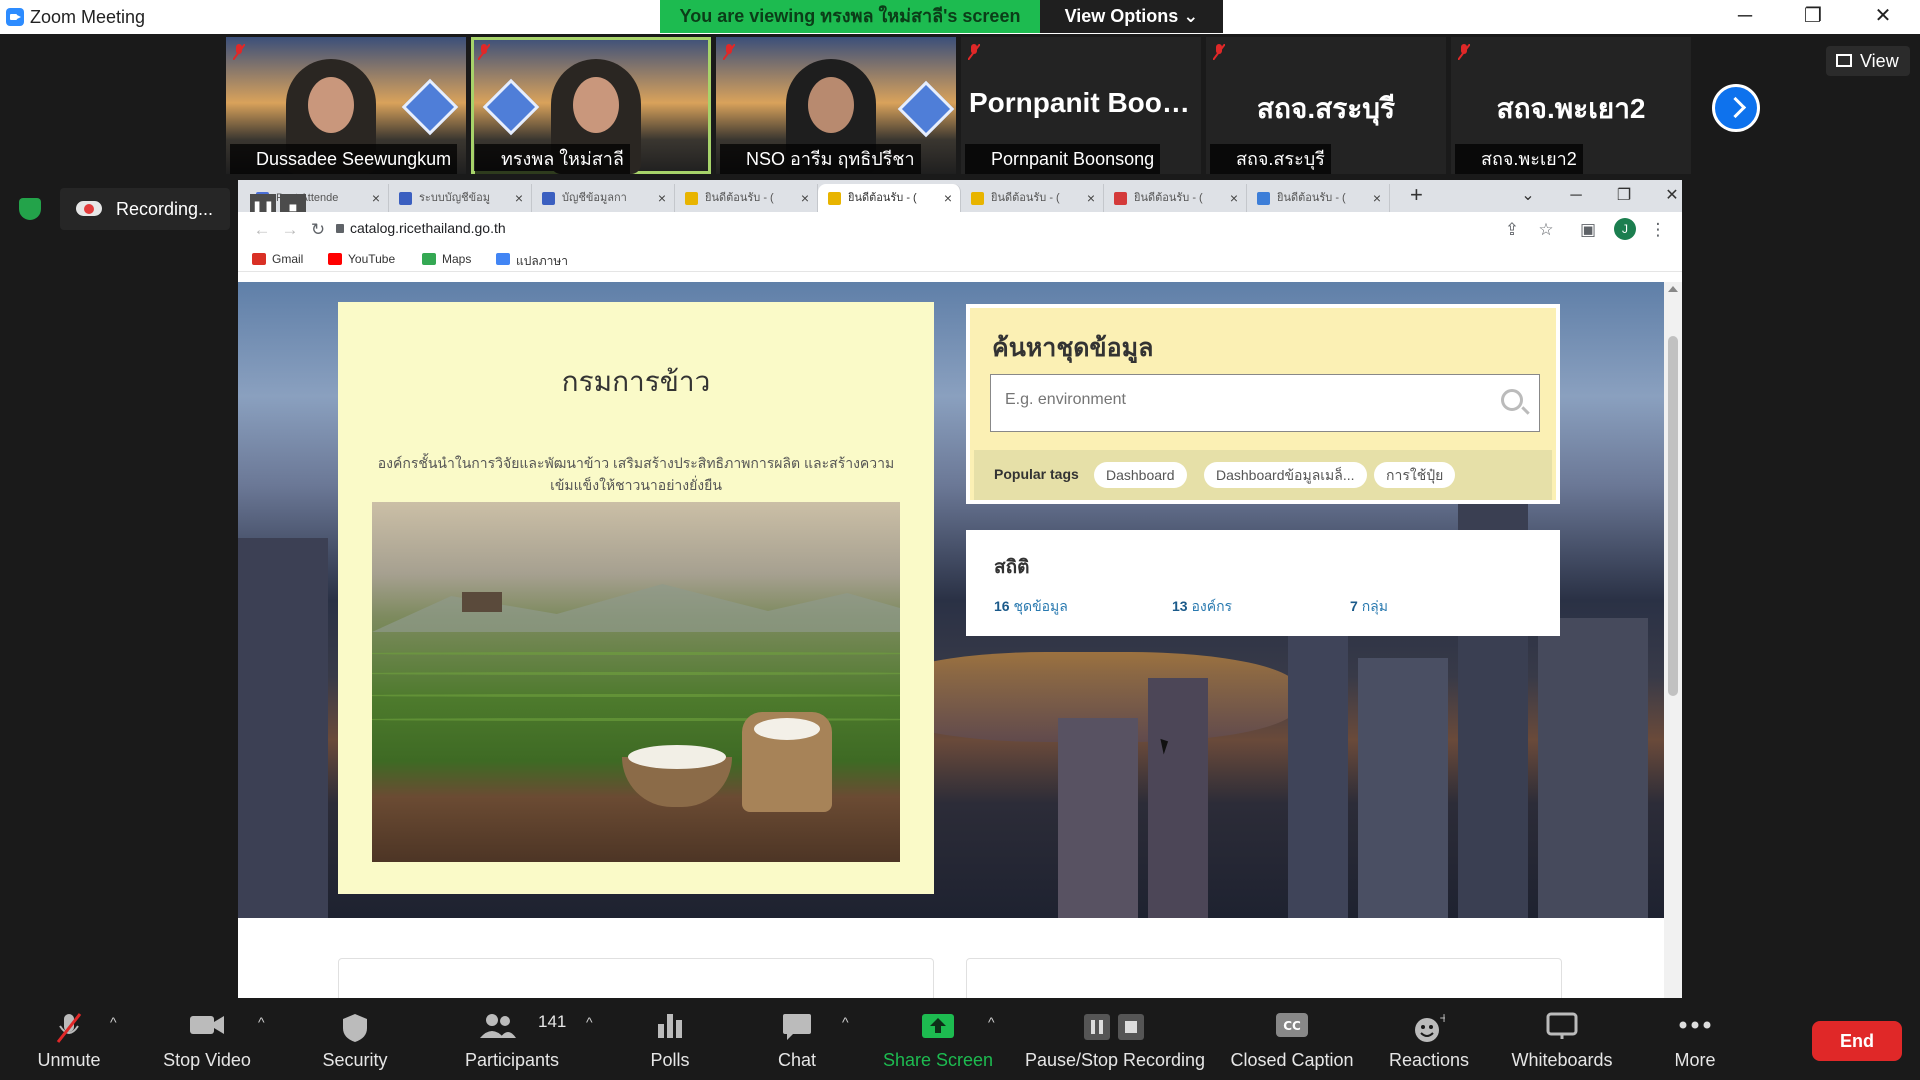  I want to click on unmute-button: Unmute, so click(69, 1039).